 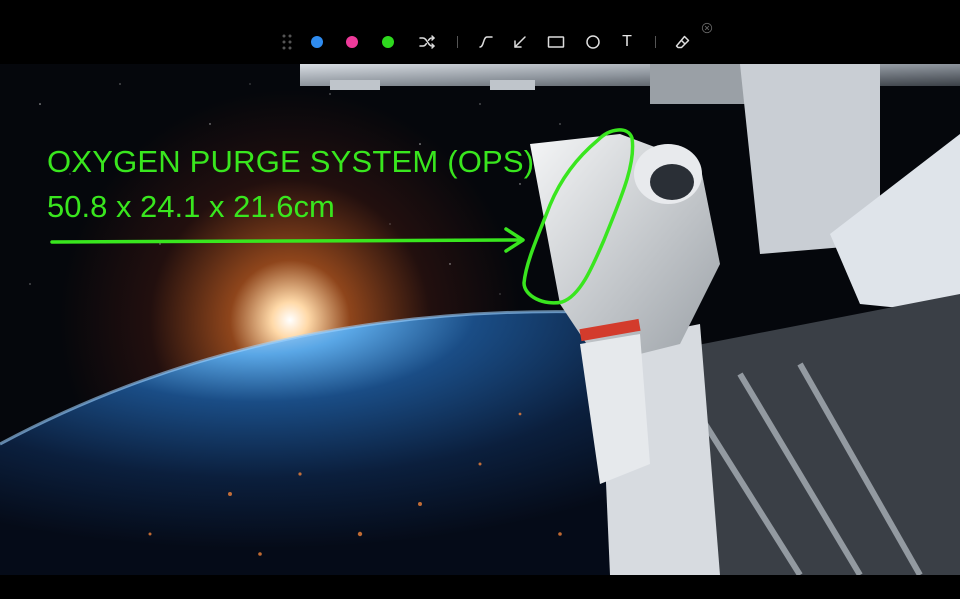 I want to click on color-swatch-blue, so click(x=317, y=42).